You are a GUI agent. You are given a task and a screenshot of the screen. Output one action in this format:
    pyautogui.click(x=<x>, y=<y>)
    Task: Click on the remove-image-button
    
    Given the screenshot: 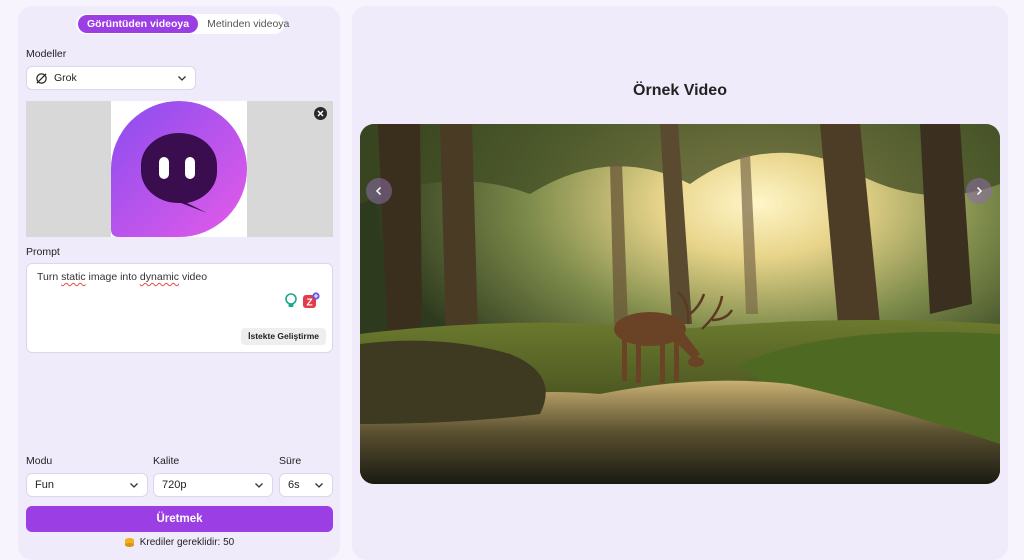 What is the action you would take?
    pyautogui.click(x=320, y=113)
    